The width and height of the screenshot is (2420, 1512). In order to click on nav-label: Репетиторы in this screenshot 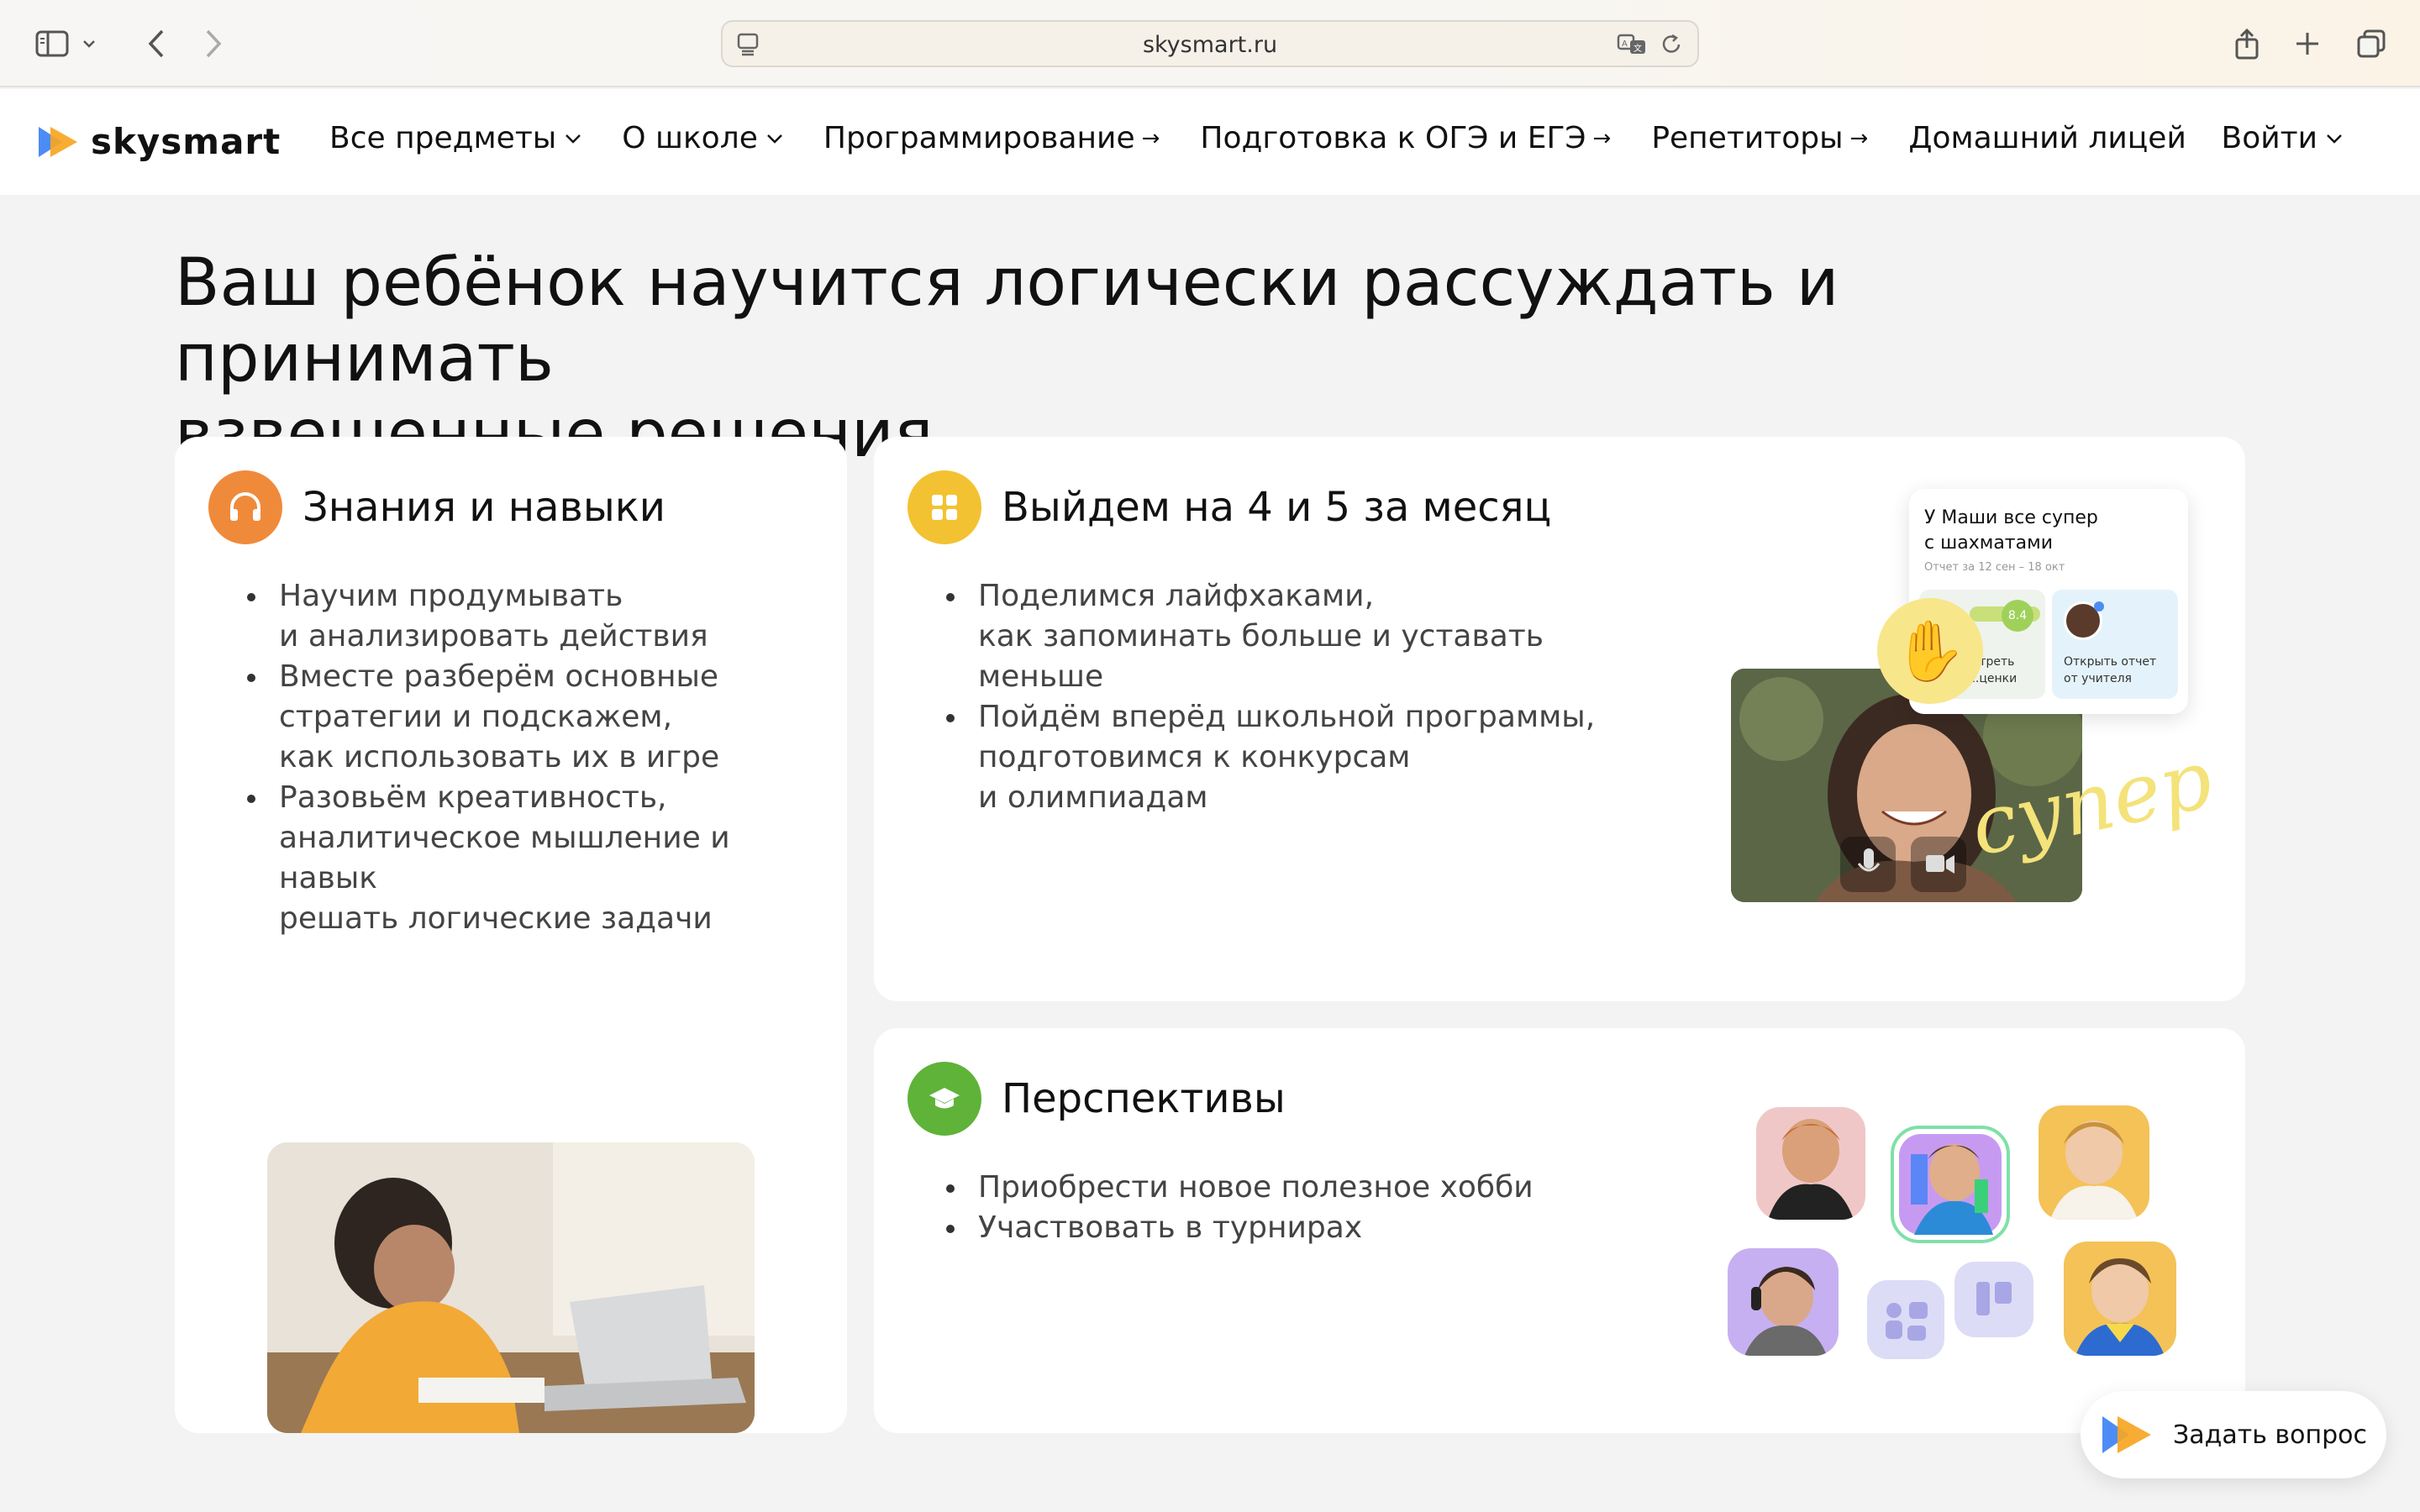, I will do `click(1747, 138)`.